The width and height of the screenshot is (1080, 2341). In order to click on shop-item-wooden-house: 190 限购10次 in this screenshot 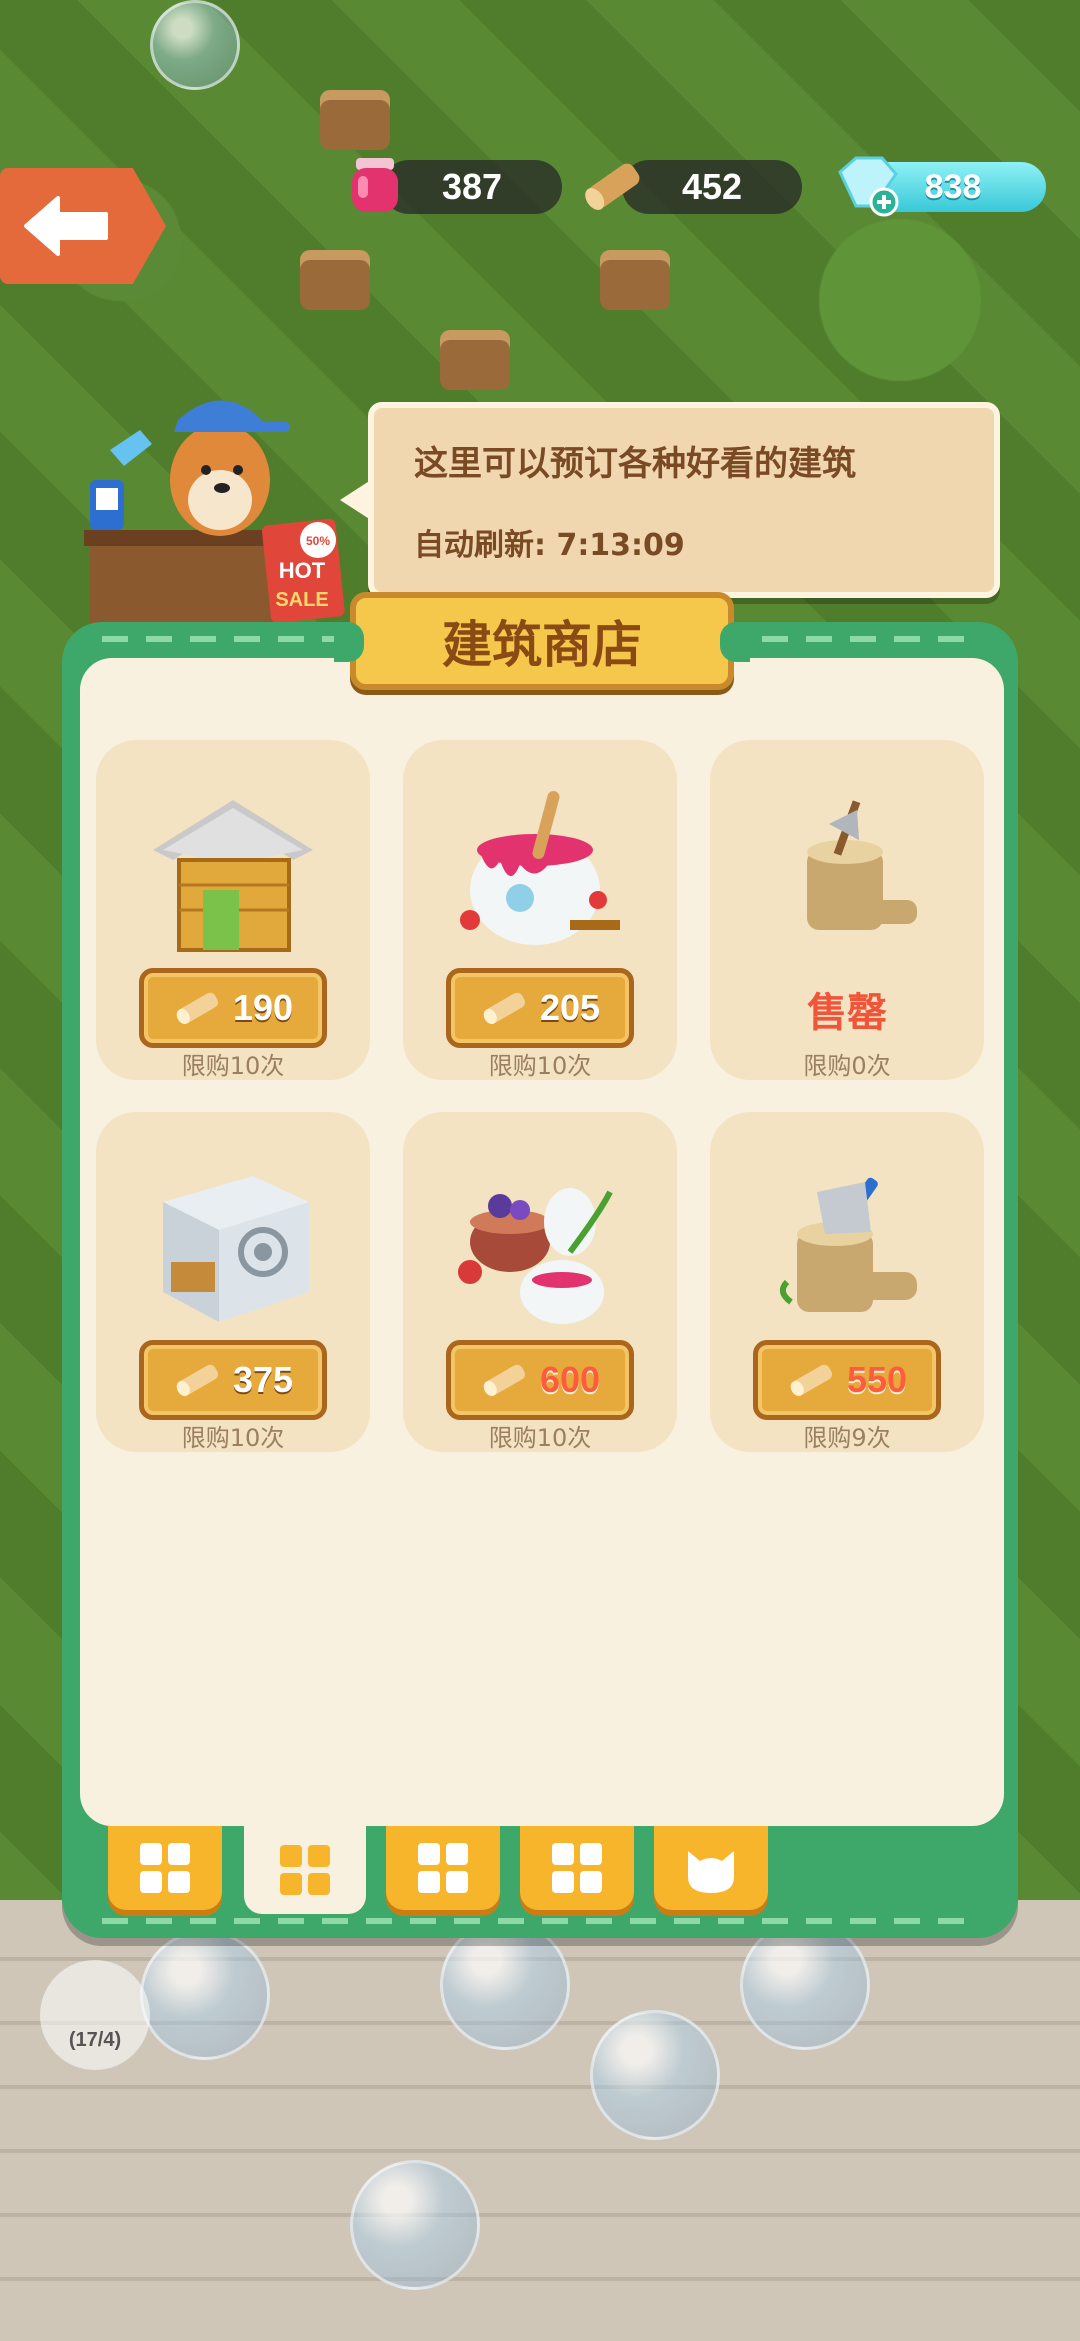, I will do `click(233, 910)`.